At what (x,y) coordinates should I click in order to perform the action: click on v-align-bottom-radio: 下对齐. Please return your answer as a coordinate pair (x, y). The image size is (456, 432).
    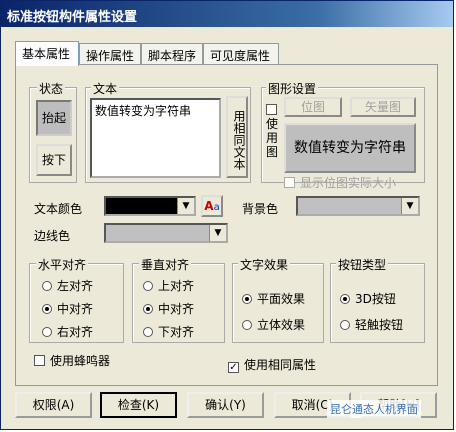
    Looking at the image, I should click on (168, 331).